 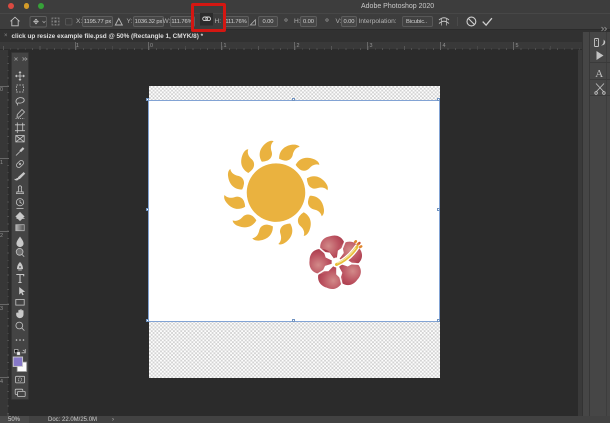 What do you see at coordinates (599, 74) in the screenshot?
I see `svg-text: A` at bounding box center [599, 74].